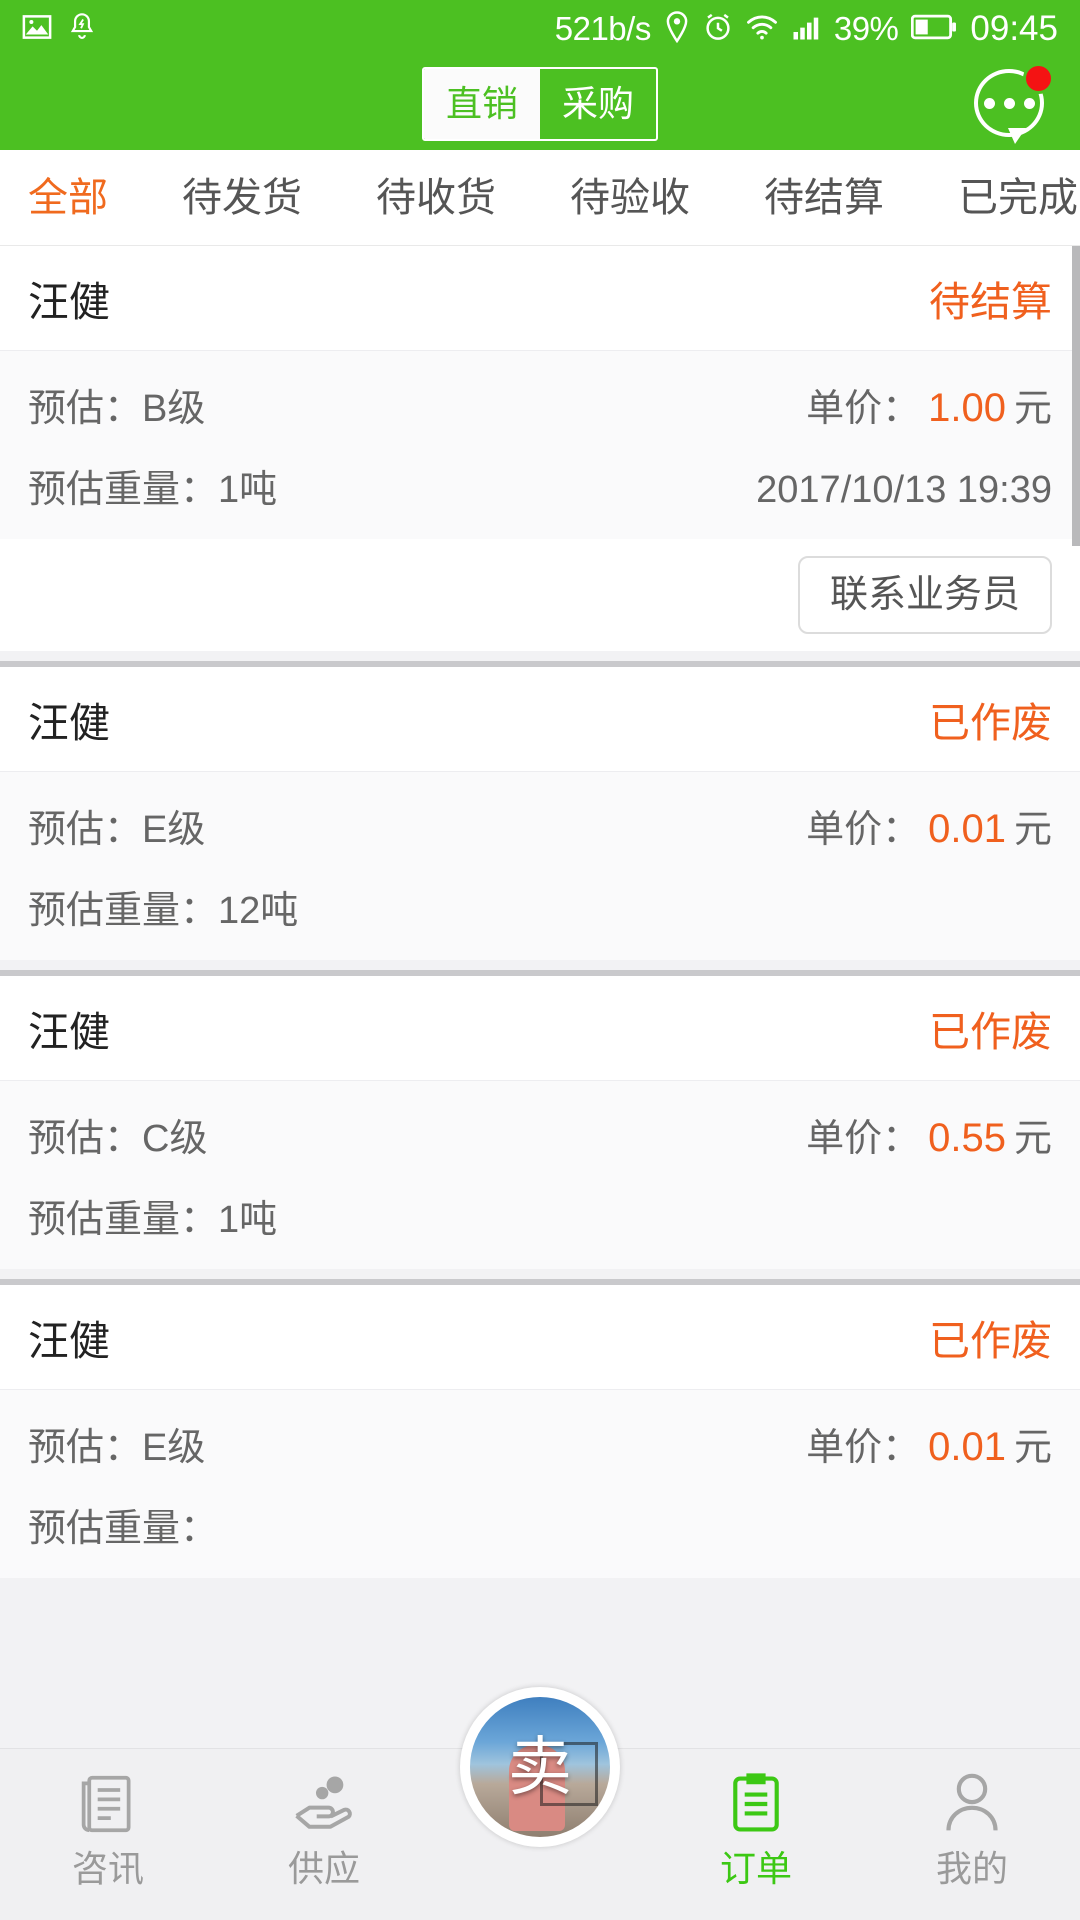 Image resolution: width=1080 pixels, height=1920 pixels. Describe the element at coordinates (603, 28) in the screenshot. I see `network-speed-label: 521b/s` at that location.